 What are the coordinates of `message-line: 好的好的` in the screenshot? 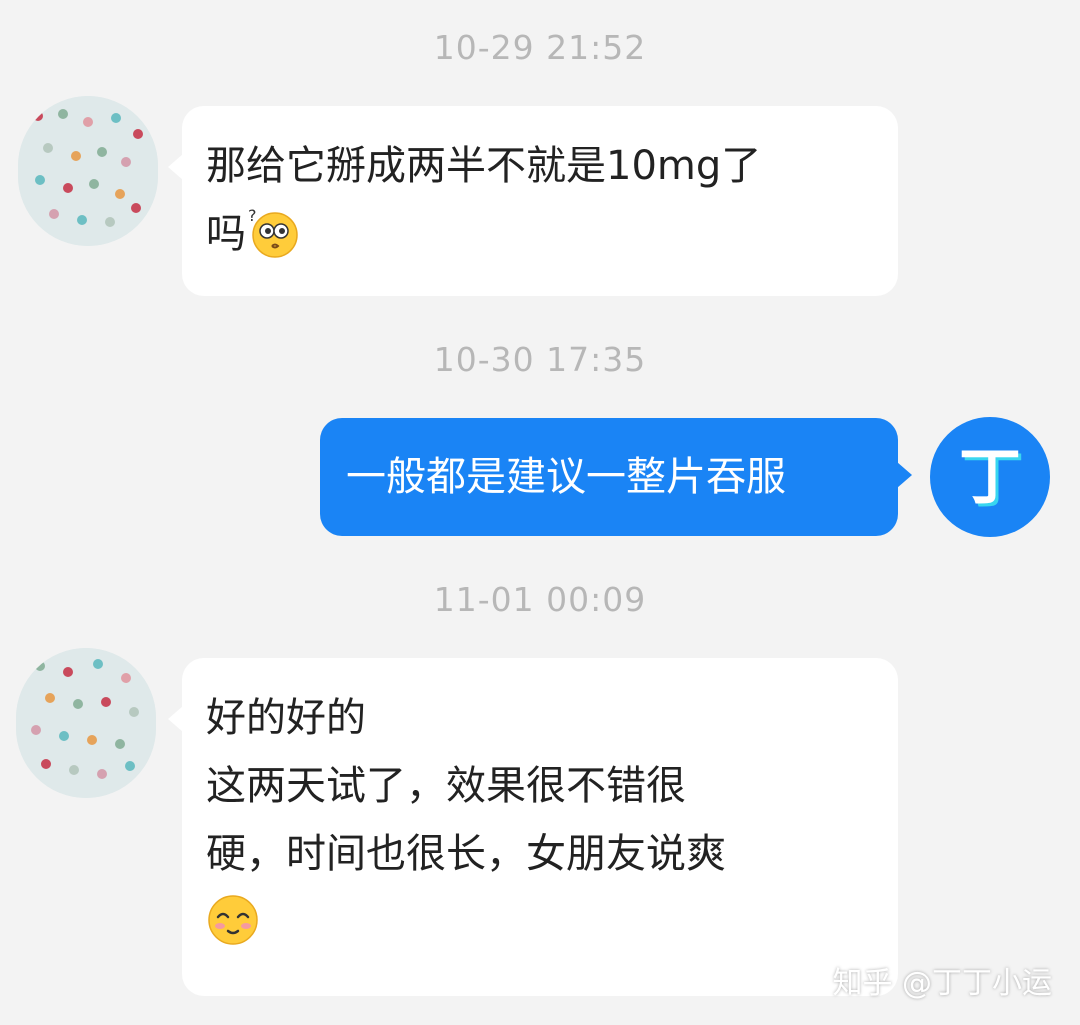 It's located at (286, 718).